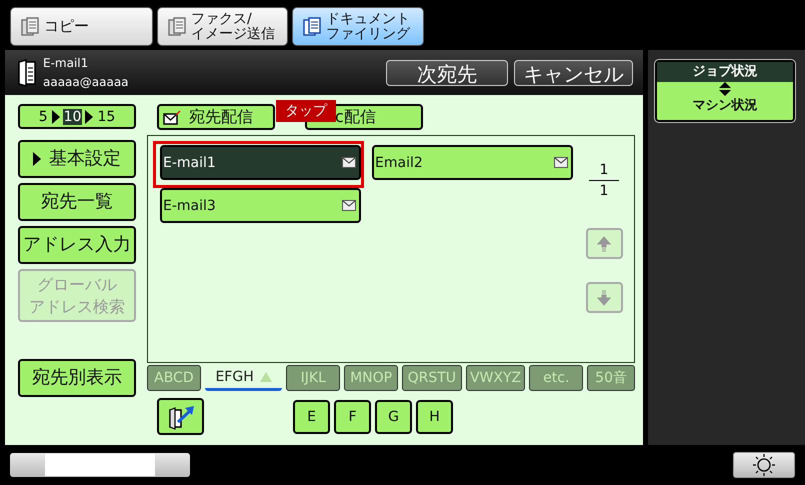 This screenshot has width=805, height=485. What do you see at coordinates (216, 117) in the screenshot?
I see `send-tab: 宛先配信` at bounding box center [216, 117].